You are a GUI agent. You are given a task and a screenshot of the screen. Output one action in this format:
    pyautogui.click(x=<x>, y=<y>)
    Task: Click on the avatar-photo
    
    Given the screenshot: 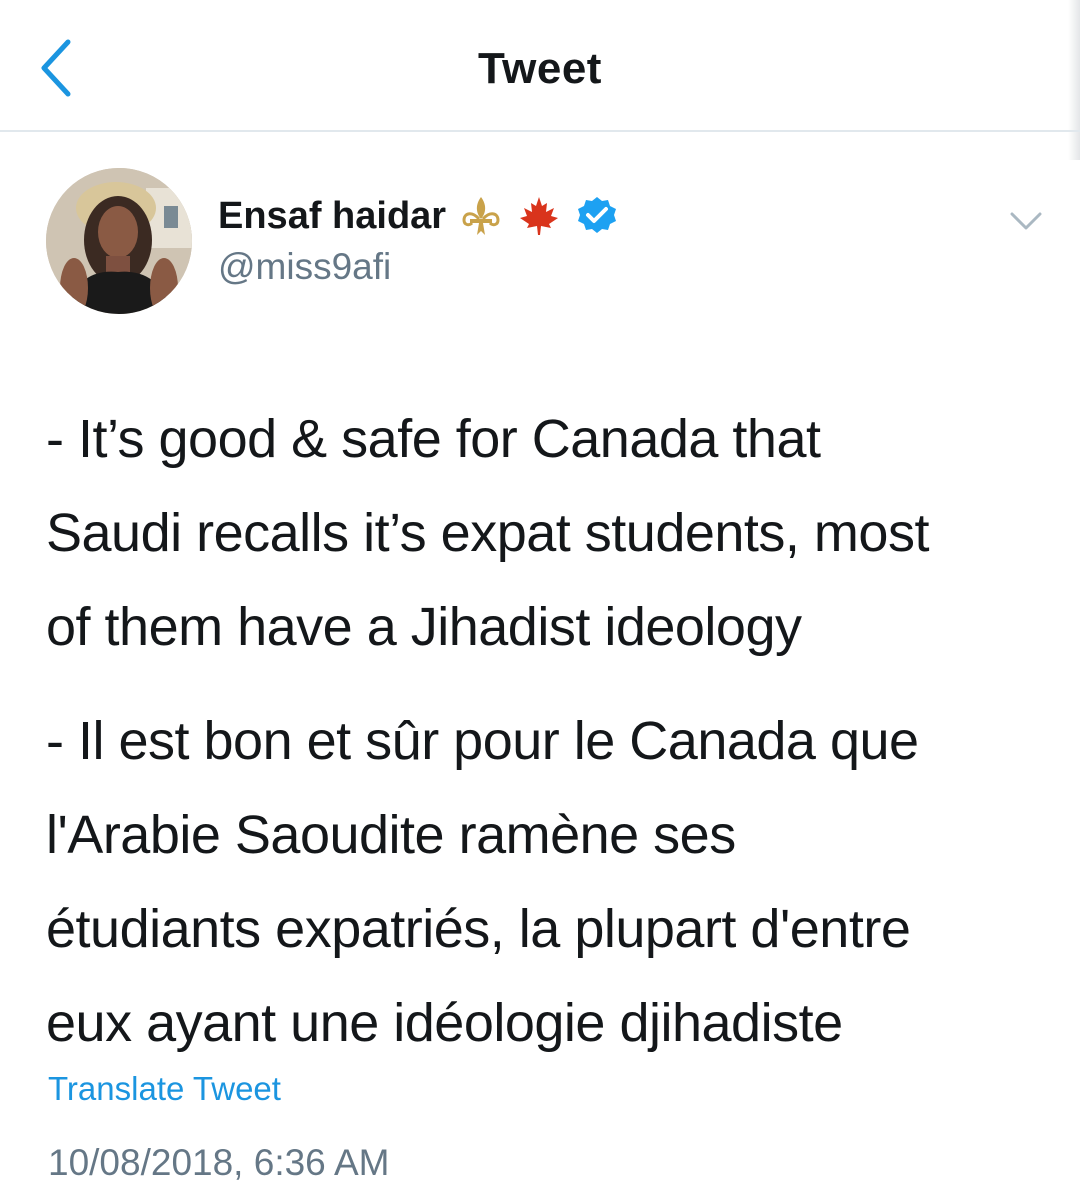 What is the action you would take?
    pyautogui.click(x=119, y=241)
    